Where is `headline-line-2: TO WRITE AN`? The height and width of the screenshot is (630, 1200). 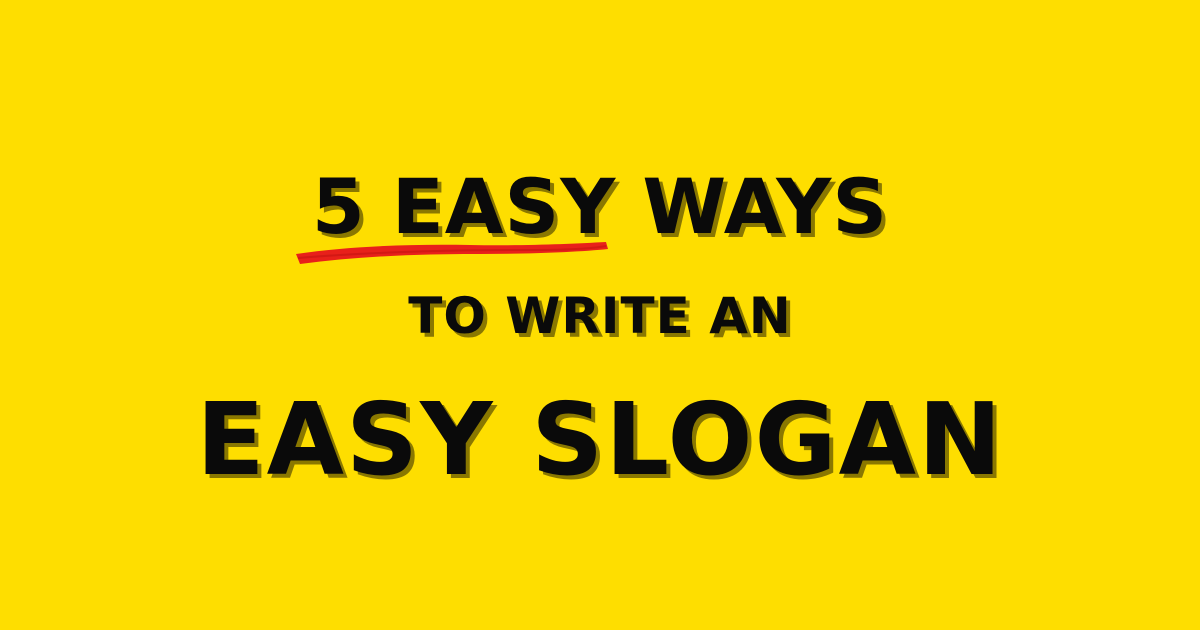
headline-line-2: TO WRITE AN is located at coordinates (600, 316).